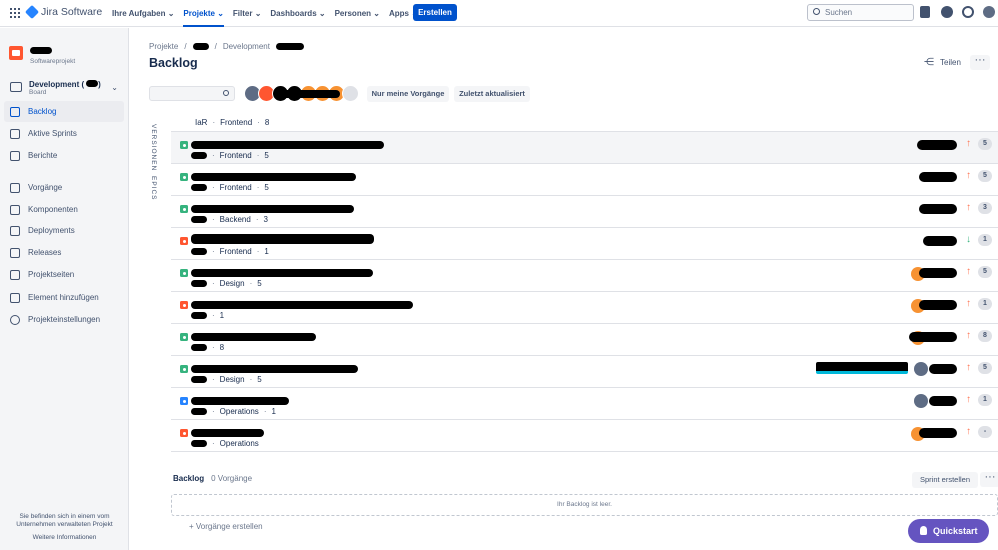  I want to click on nav-dashboards: Dashboards ⌄, so click(297, 13).